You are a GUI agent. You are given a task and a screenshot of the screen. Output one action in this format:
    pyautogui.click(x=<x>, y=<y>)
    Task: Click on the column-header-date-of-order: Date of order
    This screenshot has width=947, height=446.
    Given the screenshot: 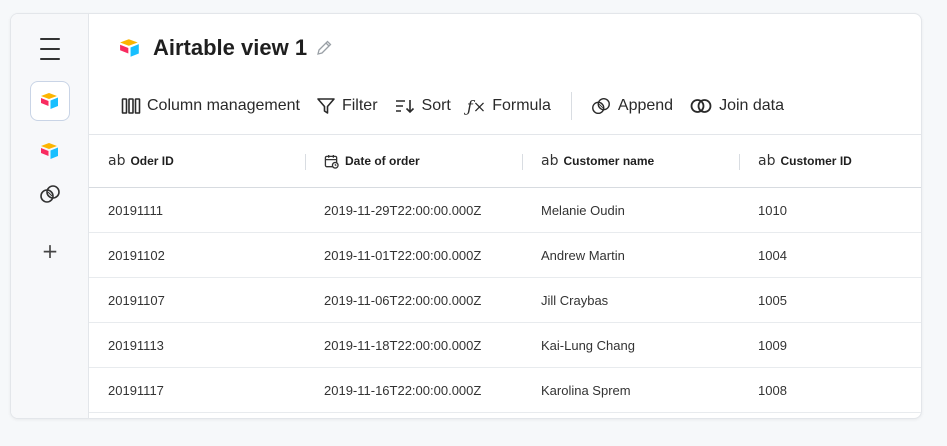 What is the action you would take?
    pyautogui.click(x=413, y=161)
    